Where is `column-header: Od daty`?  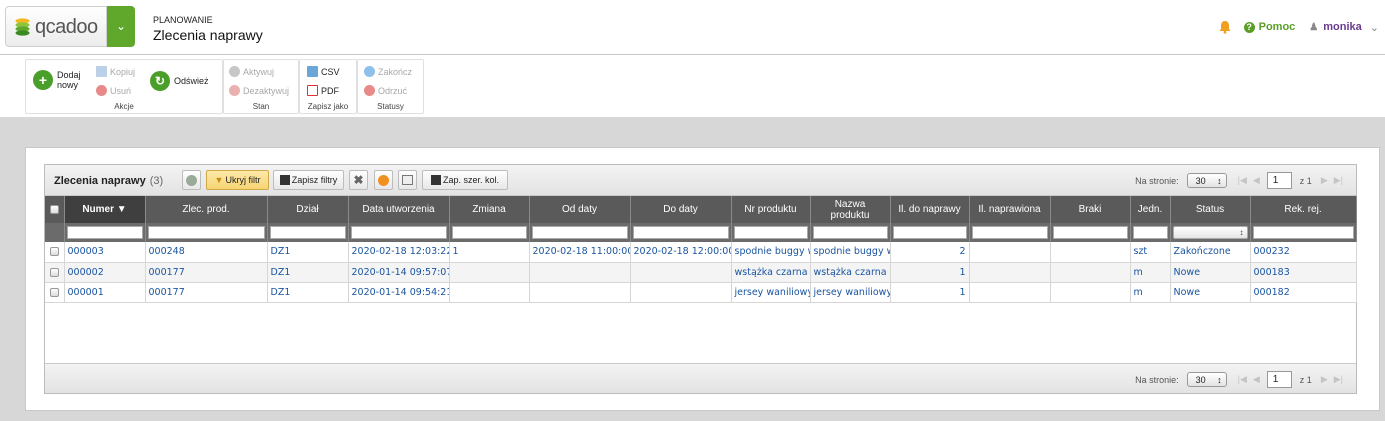 column-header: Od daty is located at coordinates (580, 209).